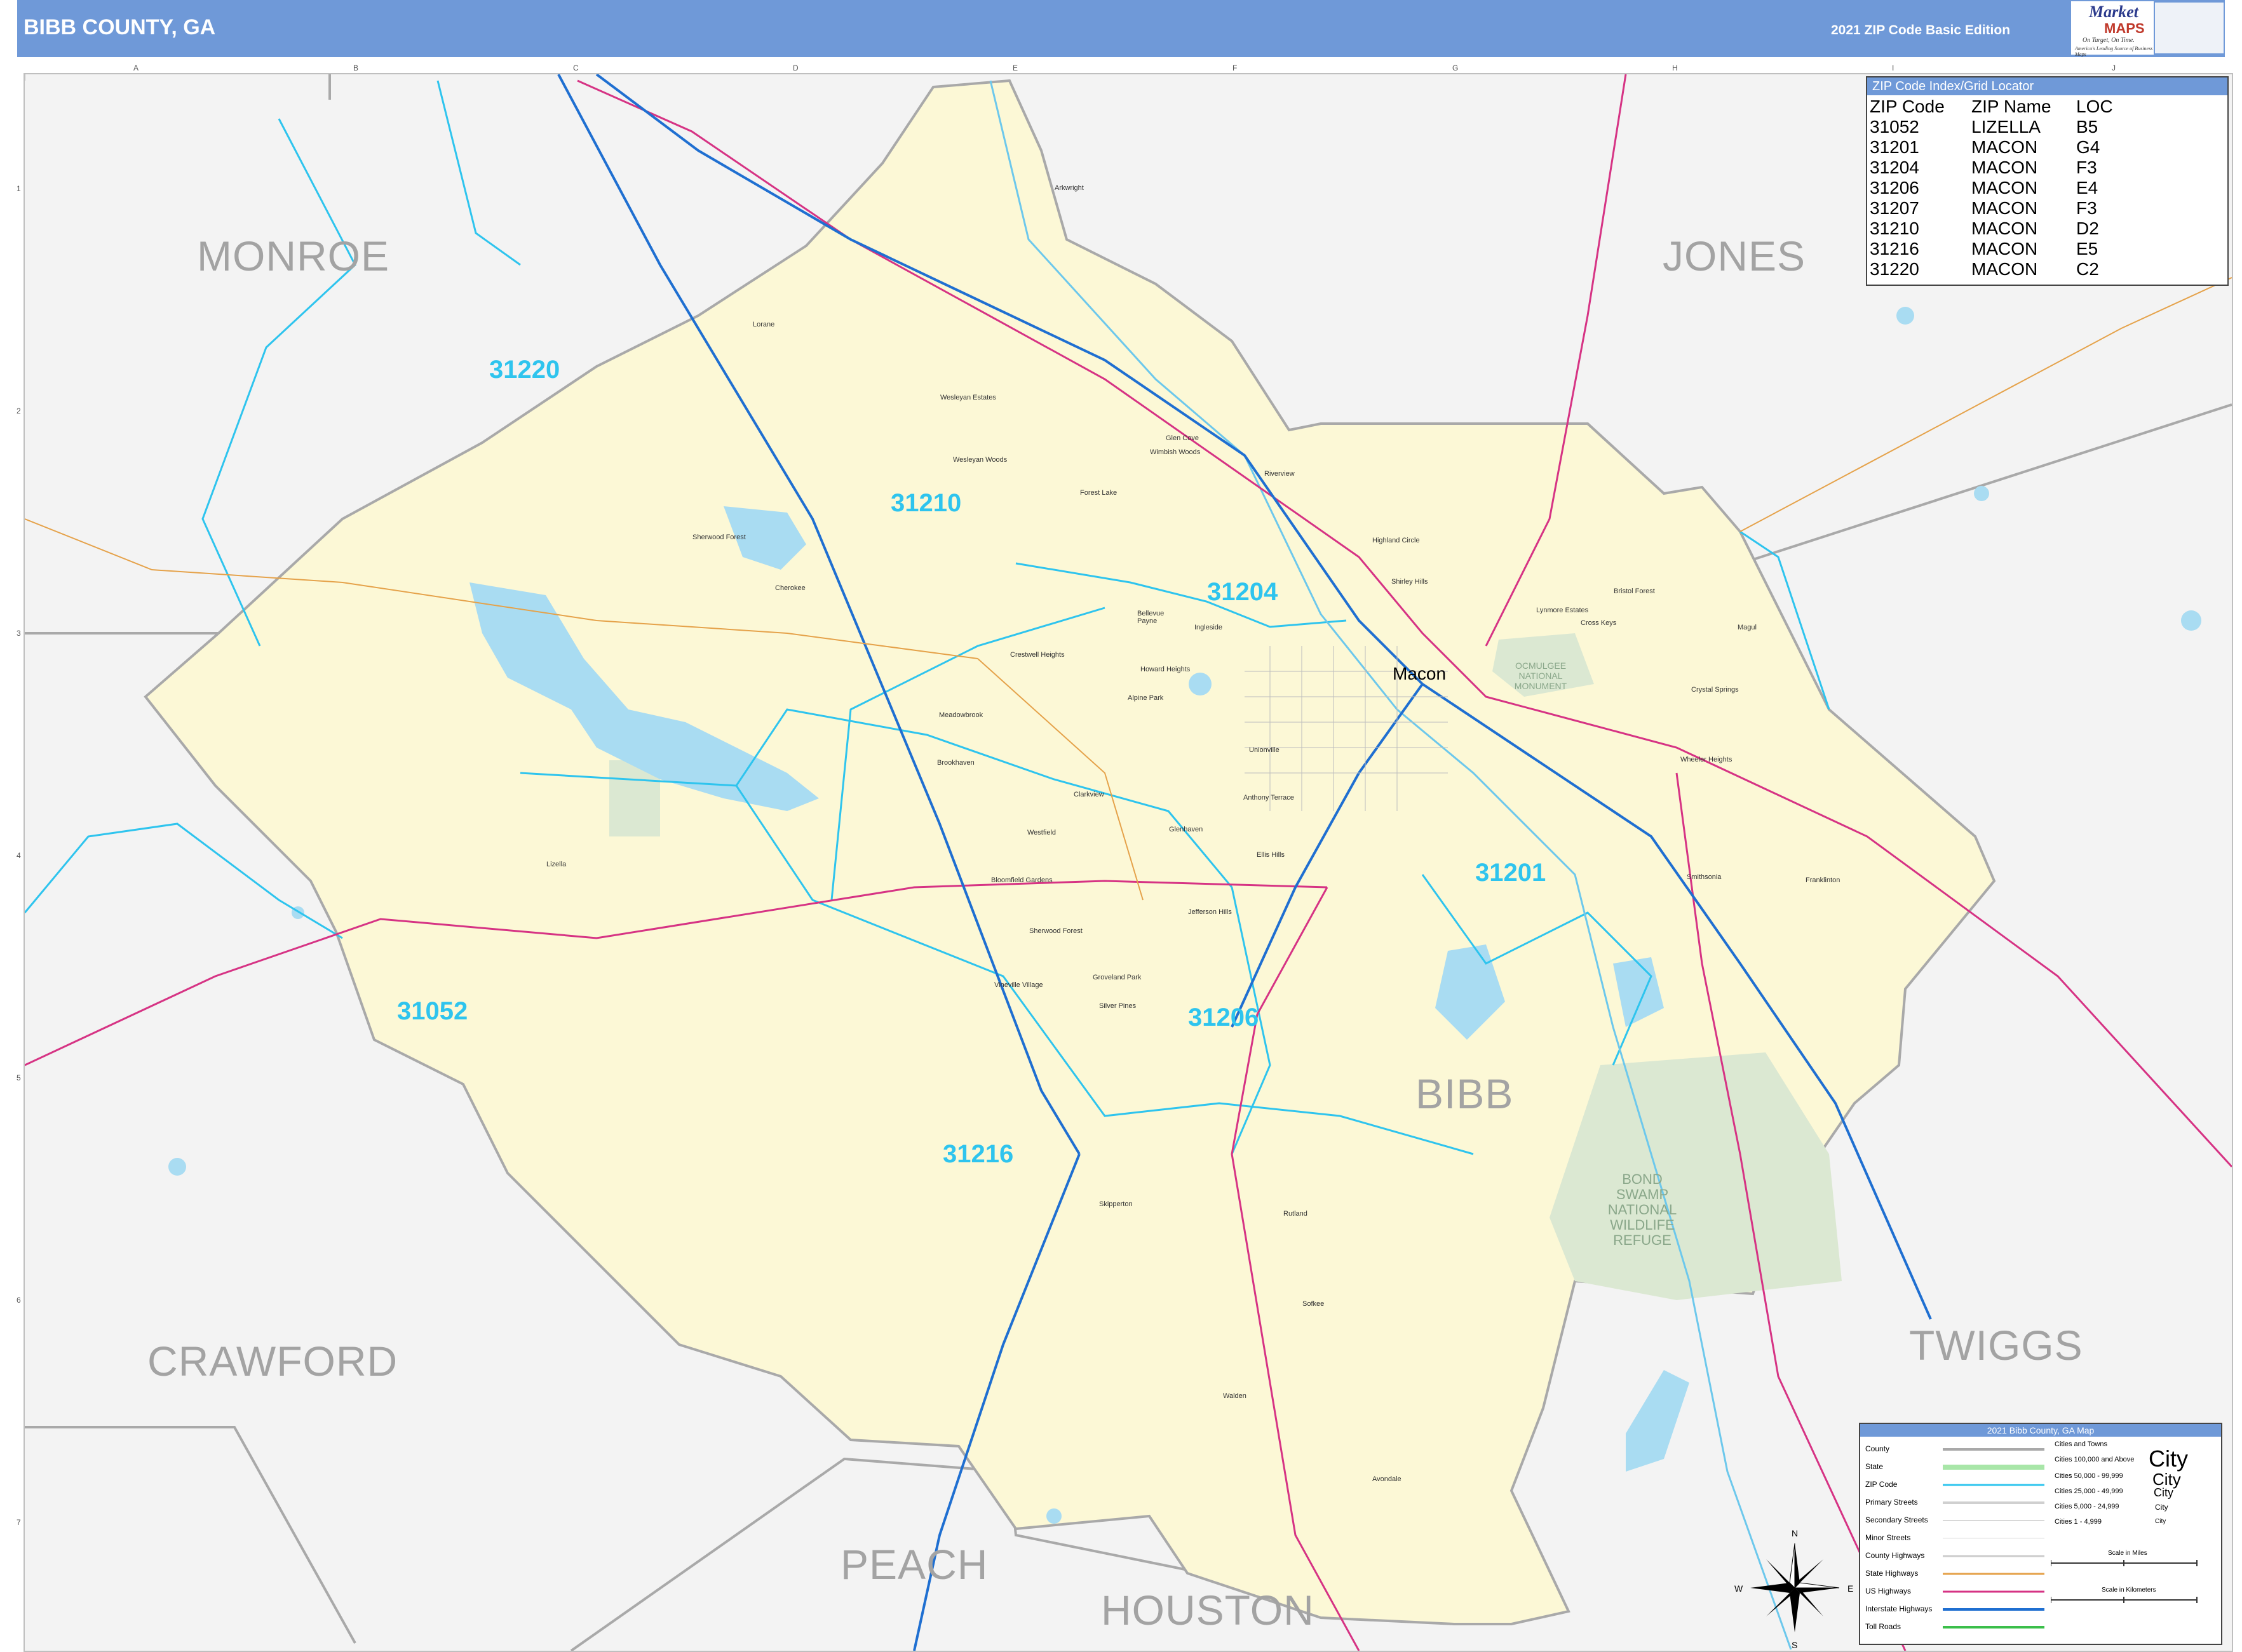  What do you see at coordinates (1894, 147) in the screenshot?
I see `zip-cell: 31201` at bounding box center [1894, 147].